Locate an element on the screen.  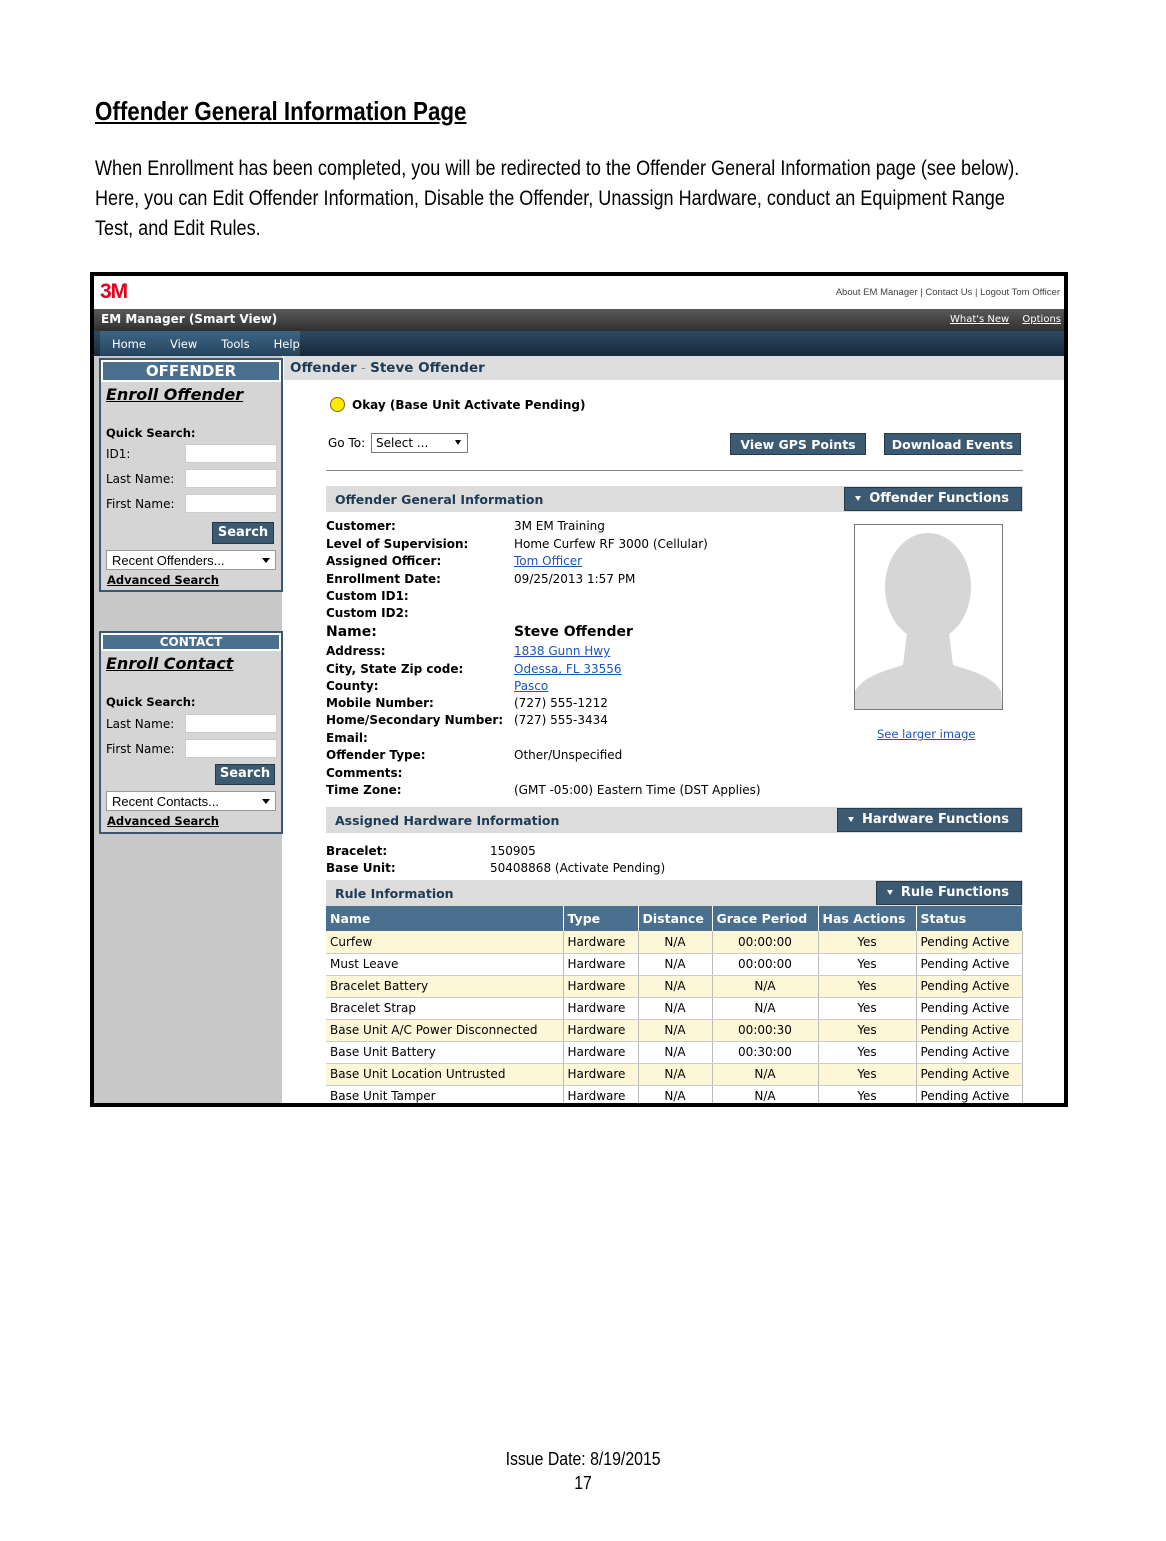
table-cell: Base Unit A/C Power Disconnected is located at coordinates (445, 1030).